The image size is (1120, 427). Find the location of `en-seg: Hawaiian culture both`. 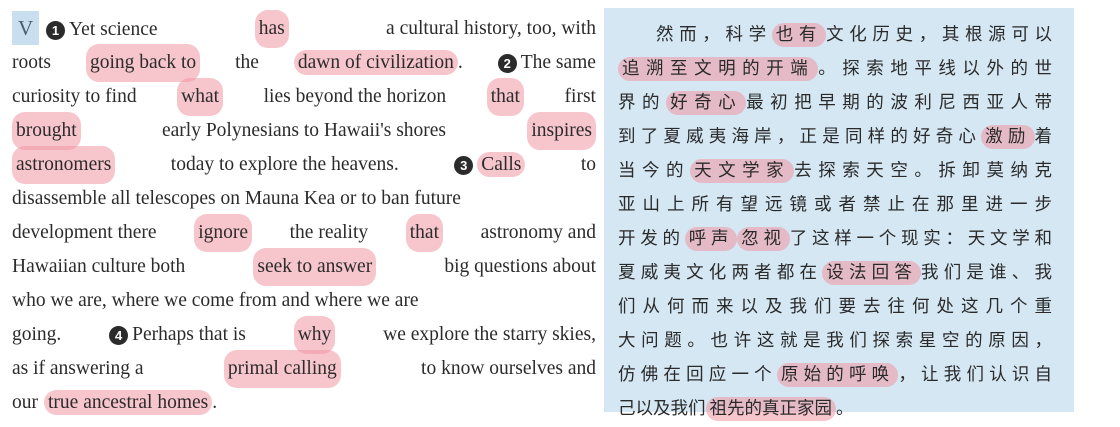

en-seg: Hawaiian culture both is located at coordinates (99, 266).